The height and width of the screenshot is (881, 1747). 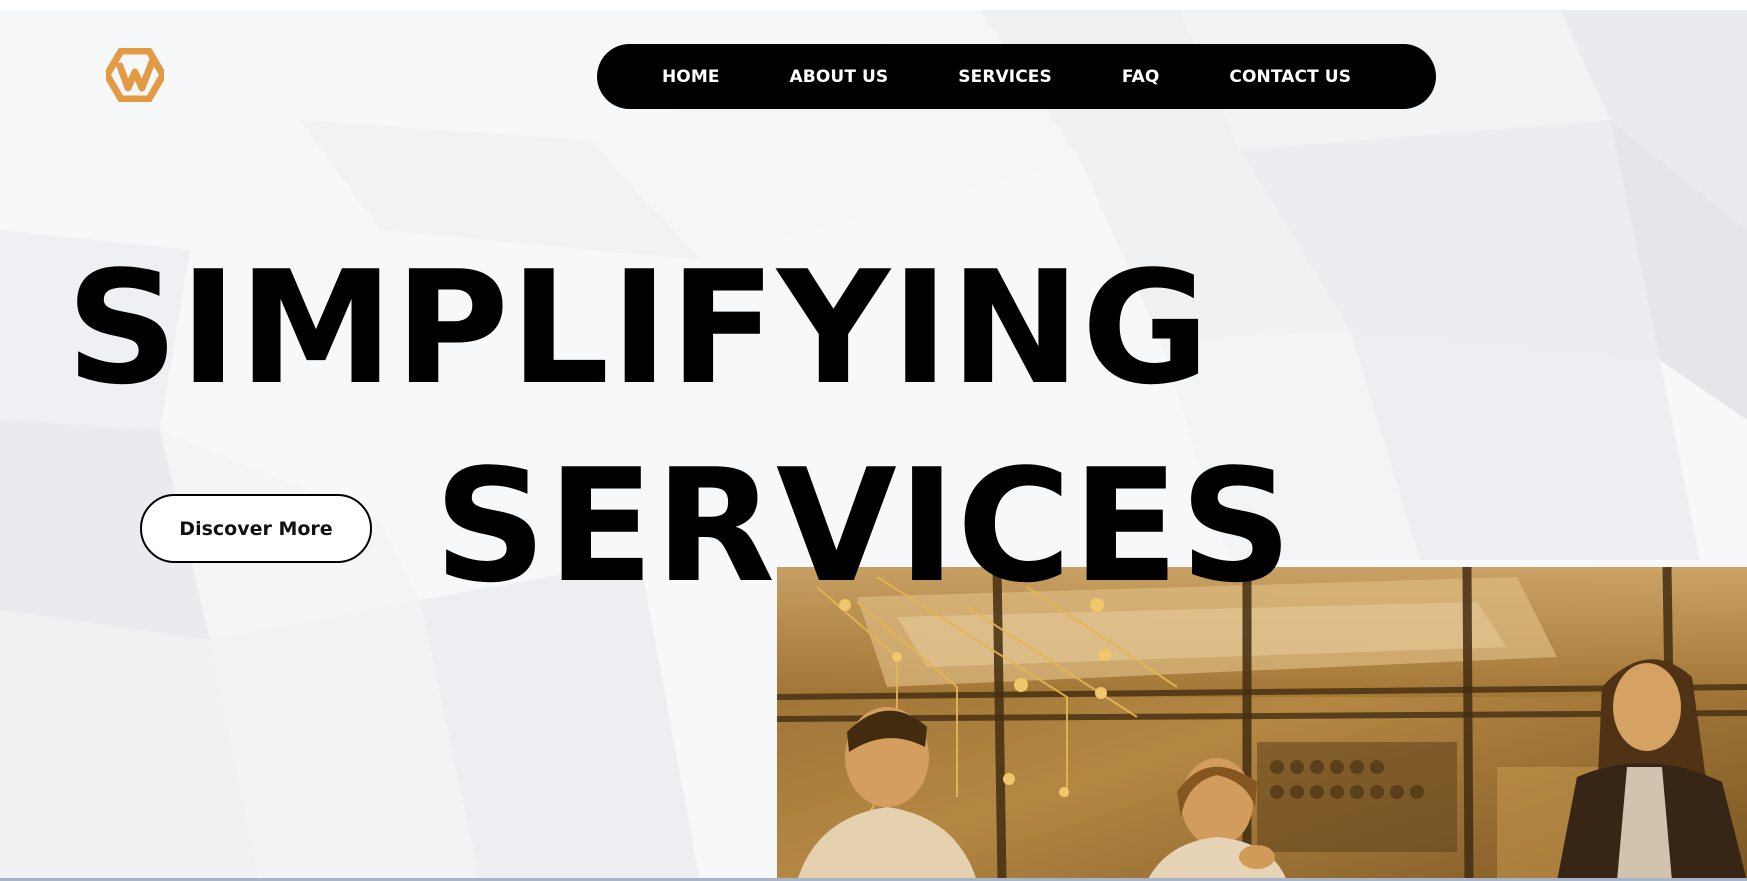 What do you see at coordinates (864, 526) in the screenshot?
I see `hero-headline-line-2: SERVICES` at bounding box center [864, 526].